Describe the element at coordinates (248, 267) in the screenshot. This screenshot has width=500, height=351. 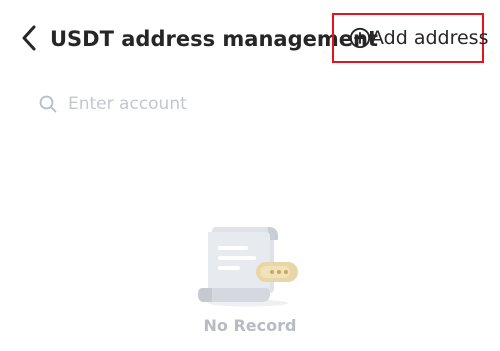
I see `document-scroll-icon` at that location.